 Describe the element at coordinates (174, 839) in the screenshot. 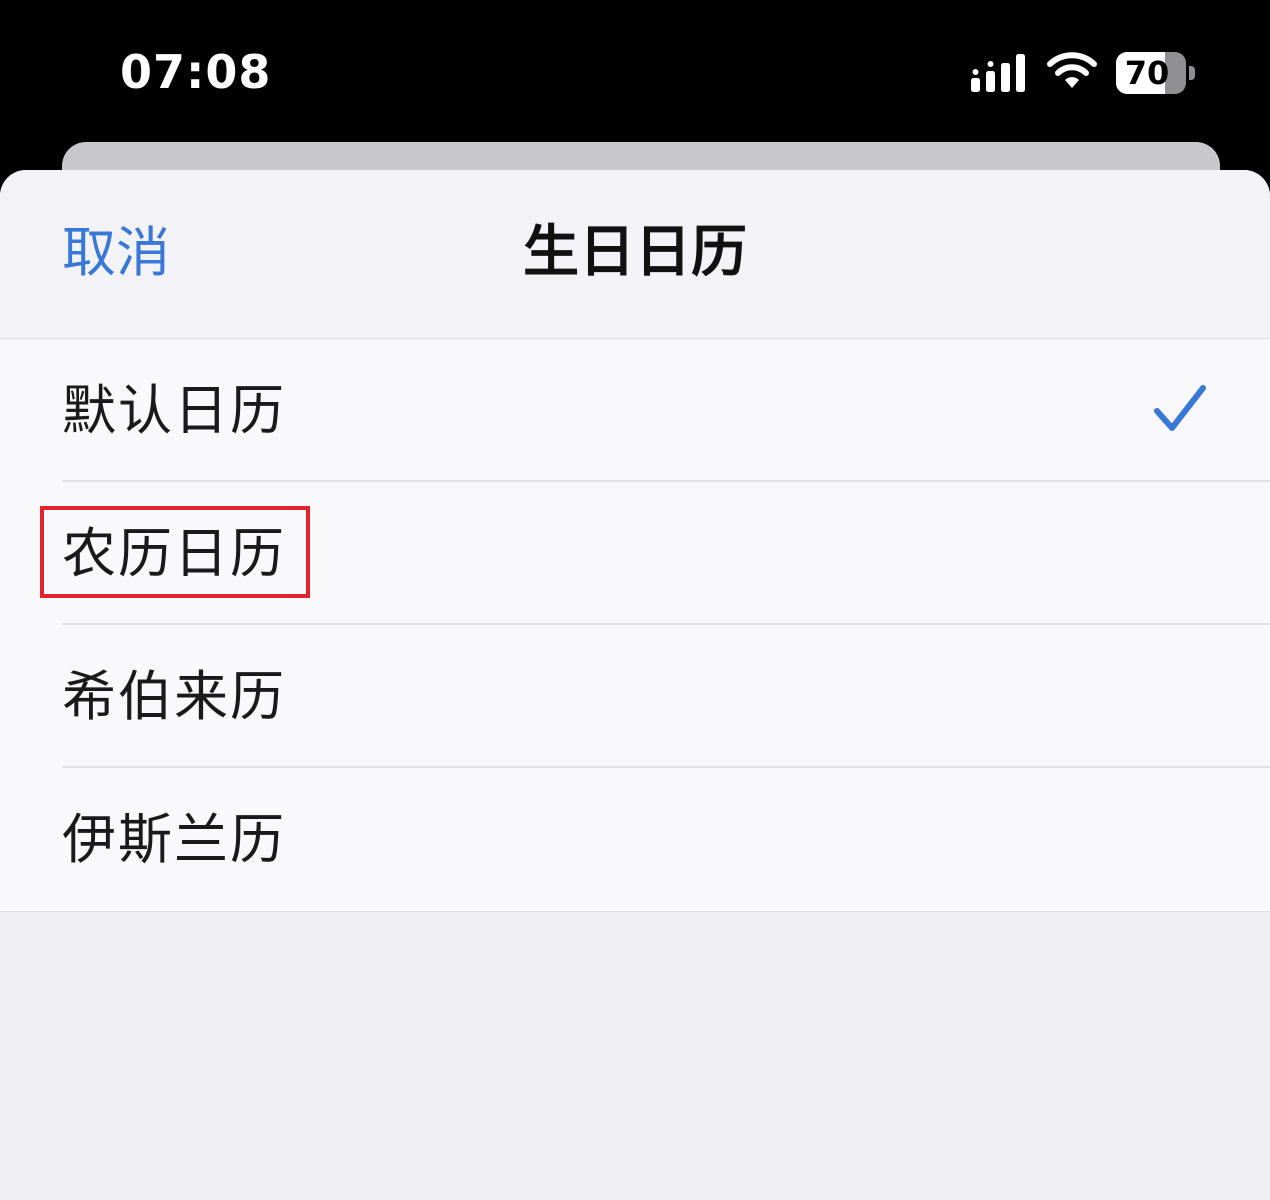

I see `list-item-label: 伊斯兰历` at that location.